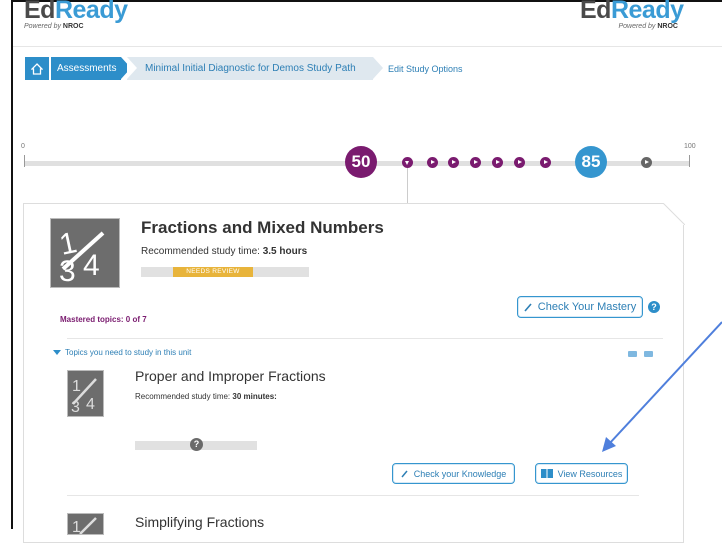 This screenshot has width=722, height=543. What do you see at coordinates (674, 214) in the screenshot?
I see `card-fold-corner` at bounding box center [674, 214].